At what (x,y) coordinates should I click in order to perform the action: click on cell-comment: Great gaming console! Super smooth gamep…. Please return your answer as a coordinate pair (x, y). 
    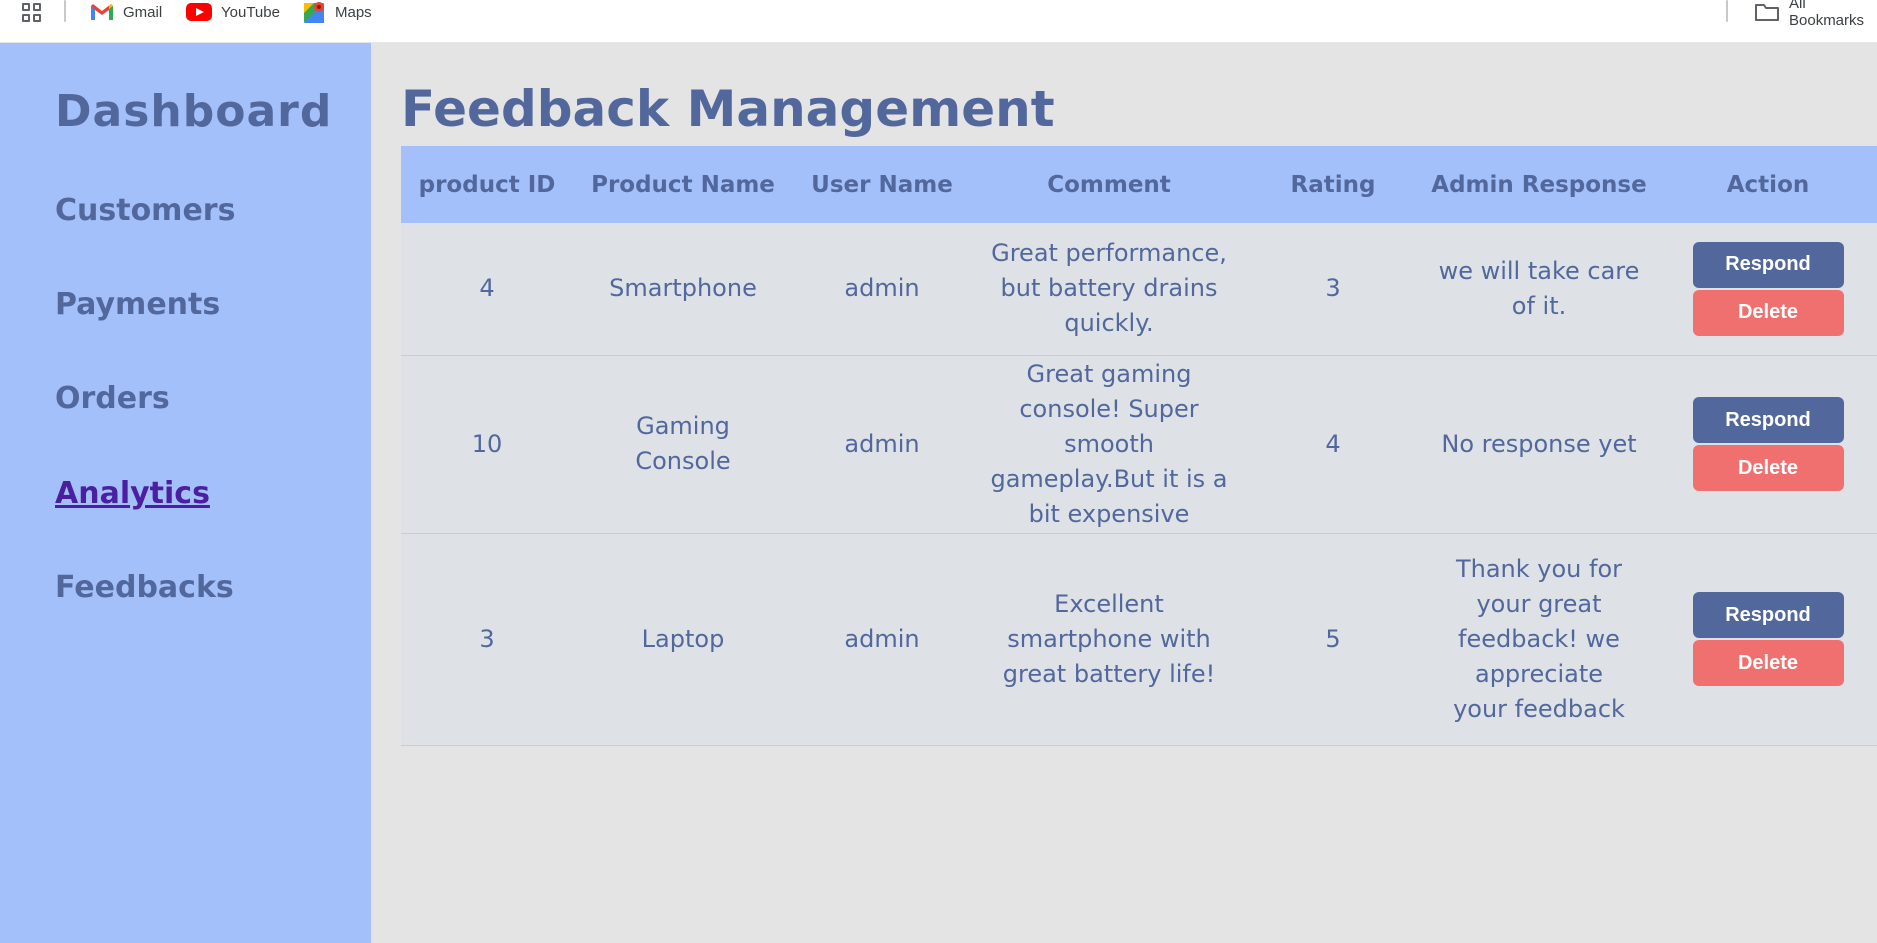
    Looking at the image, I should click on (1109, 443).